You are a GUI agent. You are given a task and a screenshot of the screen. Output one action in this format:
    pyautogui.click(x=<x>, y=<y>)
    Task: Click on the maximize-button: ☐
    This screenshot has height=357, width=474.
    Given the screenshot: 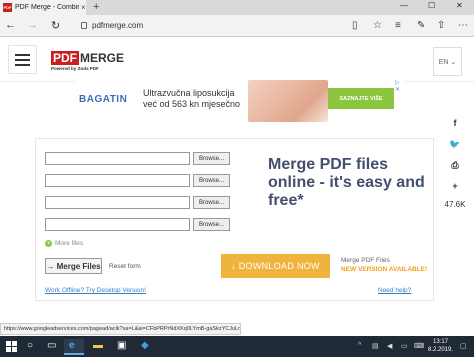 What is the action you would take?
    pyautogui.click(x=431, y=5)
    